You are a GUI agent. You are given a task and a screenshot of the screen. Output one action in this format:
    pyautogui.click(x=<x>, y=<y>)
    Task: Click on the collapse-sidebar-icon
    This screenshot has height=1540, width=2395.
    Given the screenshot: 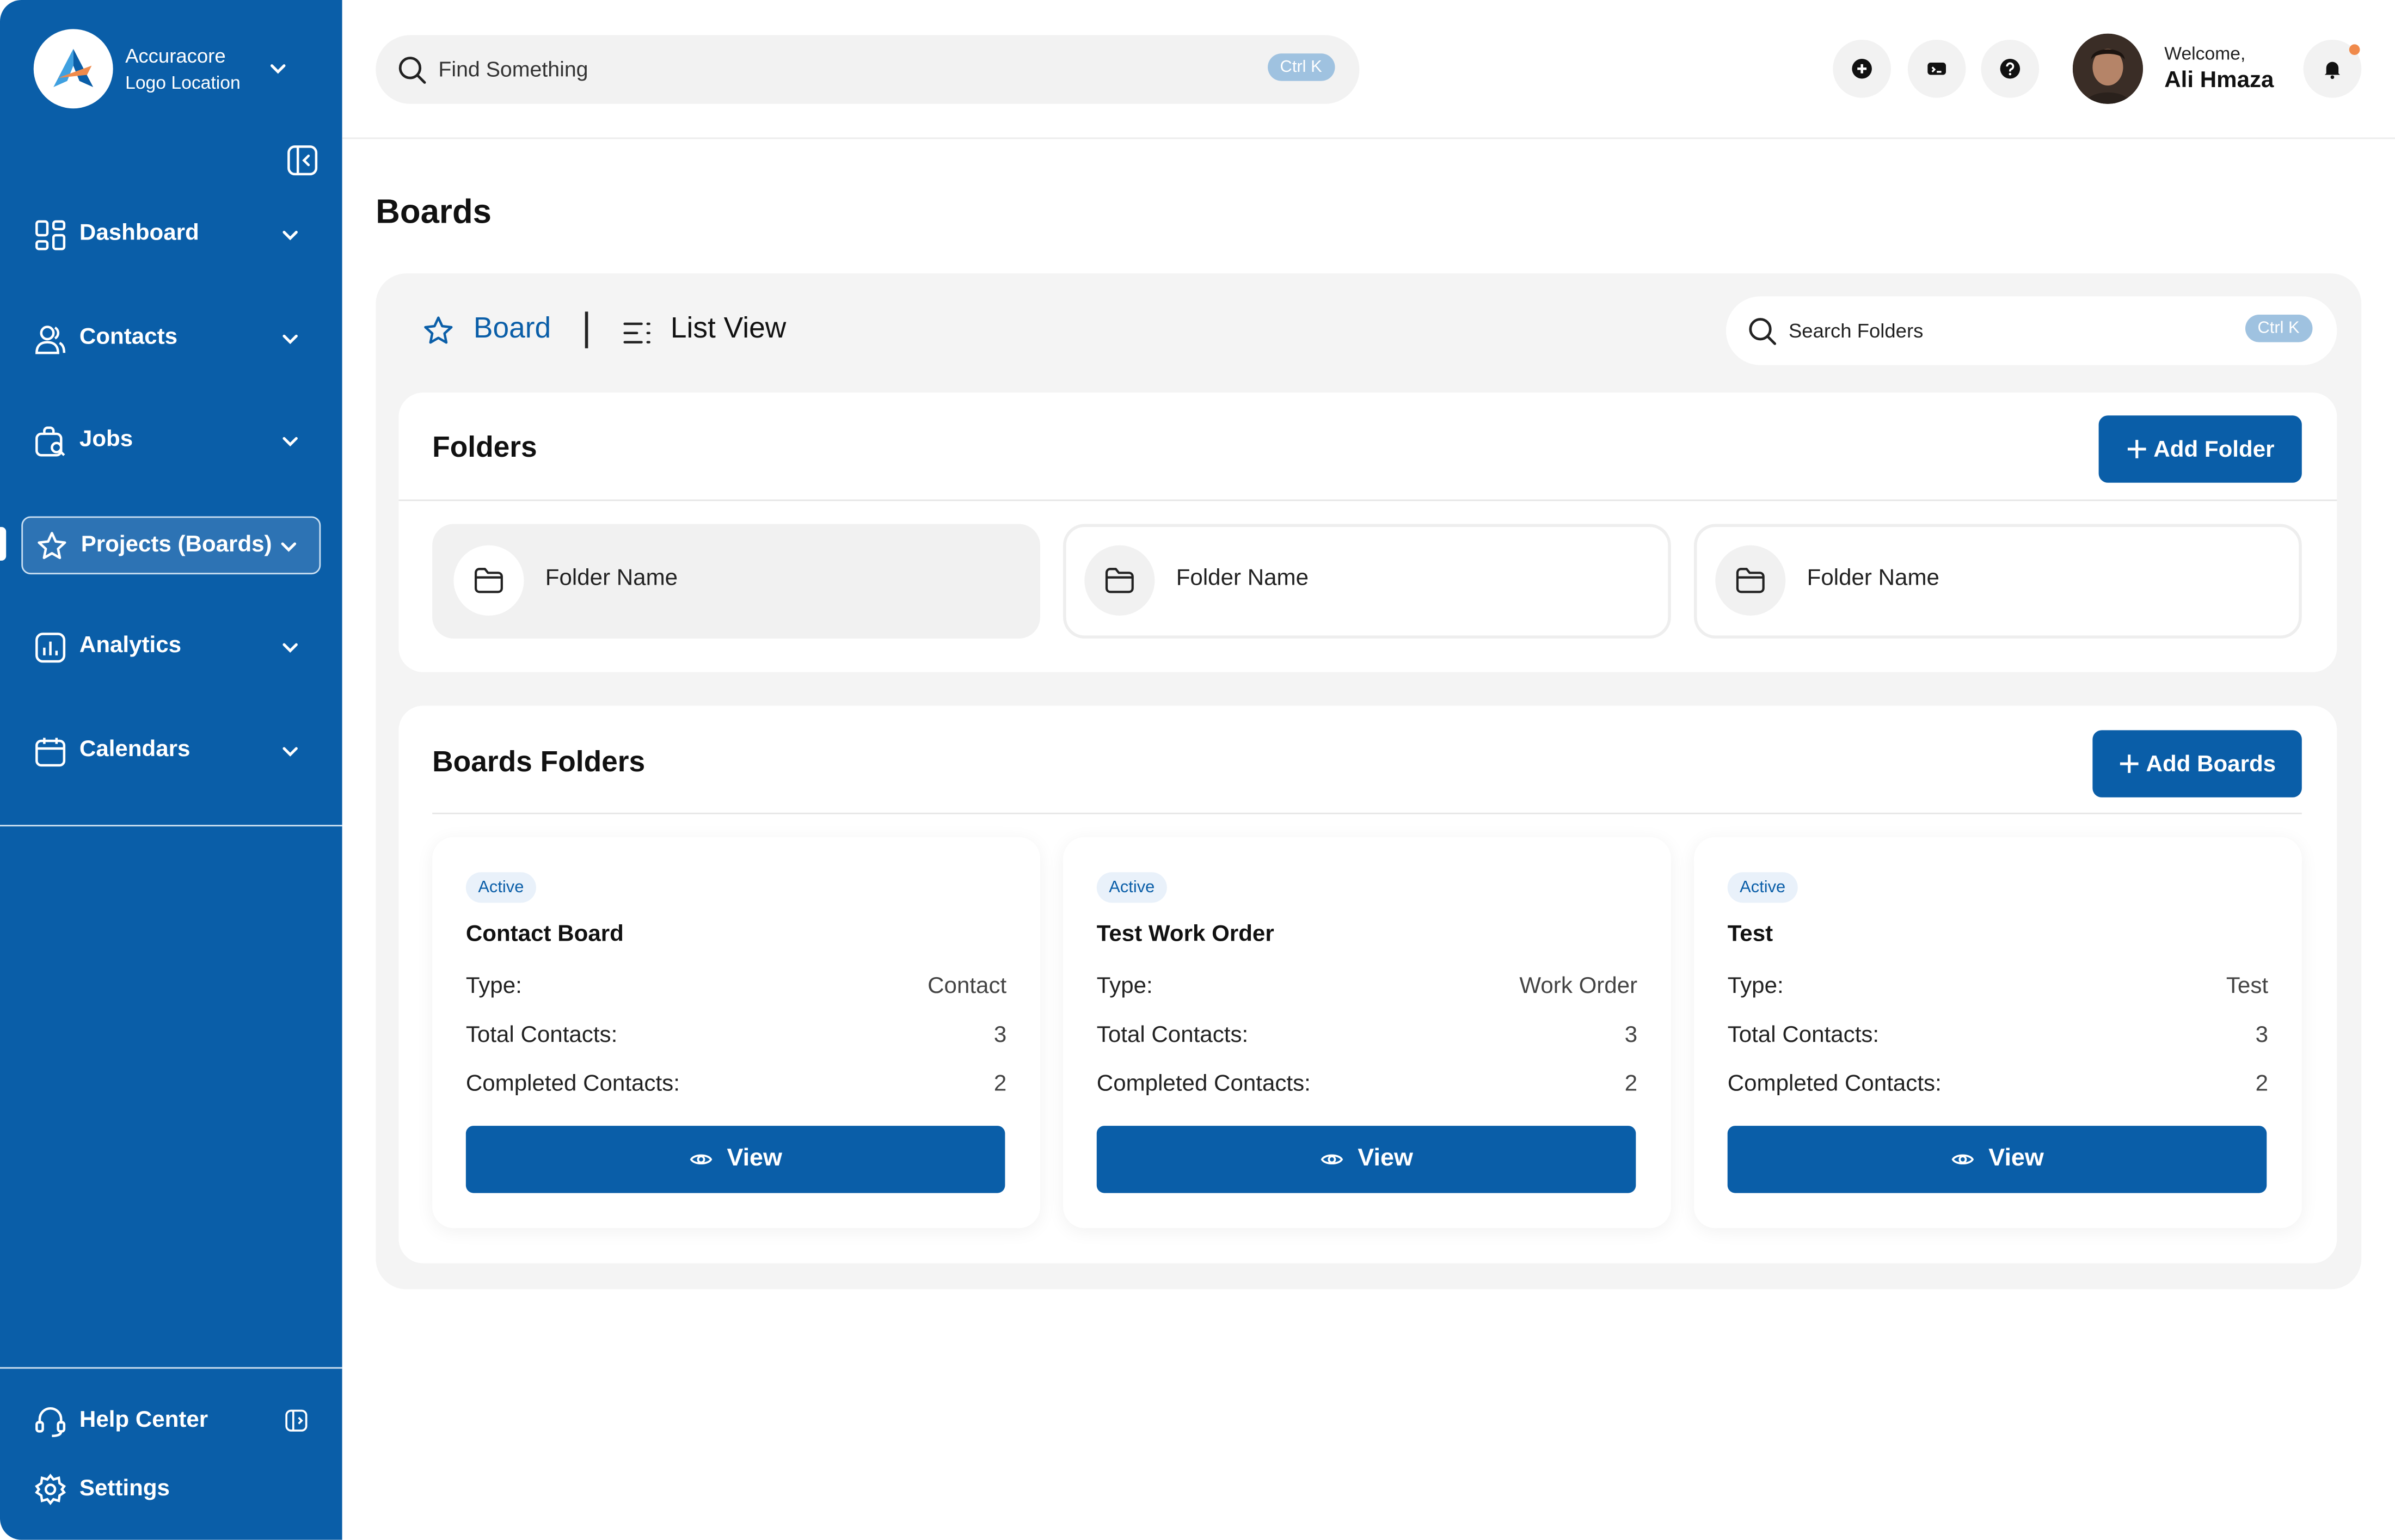 What is the action you would take?
    pyautogui.click(x=303, y=160)
    